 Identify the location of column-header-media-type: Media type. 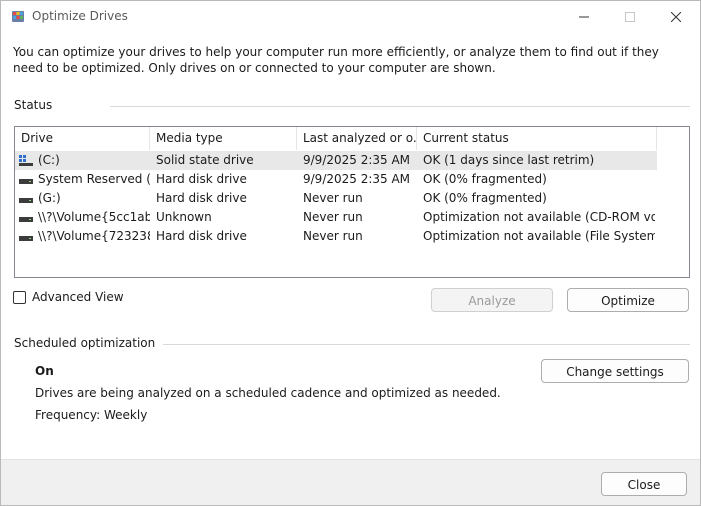
(223, 138).